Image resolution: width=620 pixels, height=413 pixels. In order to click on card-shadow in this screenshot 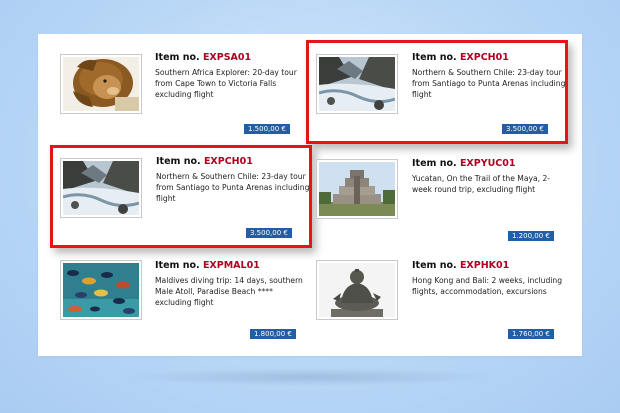, I will do `click(310, 377)`.